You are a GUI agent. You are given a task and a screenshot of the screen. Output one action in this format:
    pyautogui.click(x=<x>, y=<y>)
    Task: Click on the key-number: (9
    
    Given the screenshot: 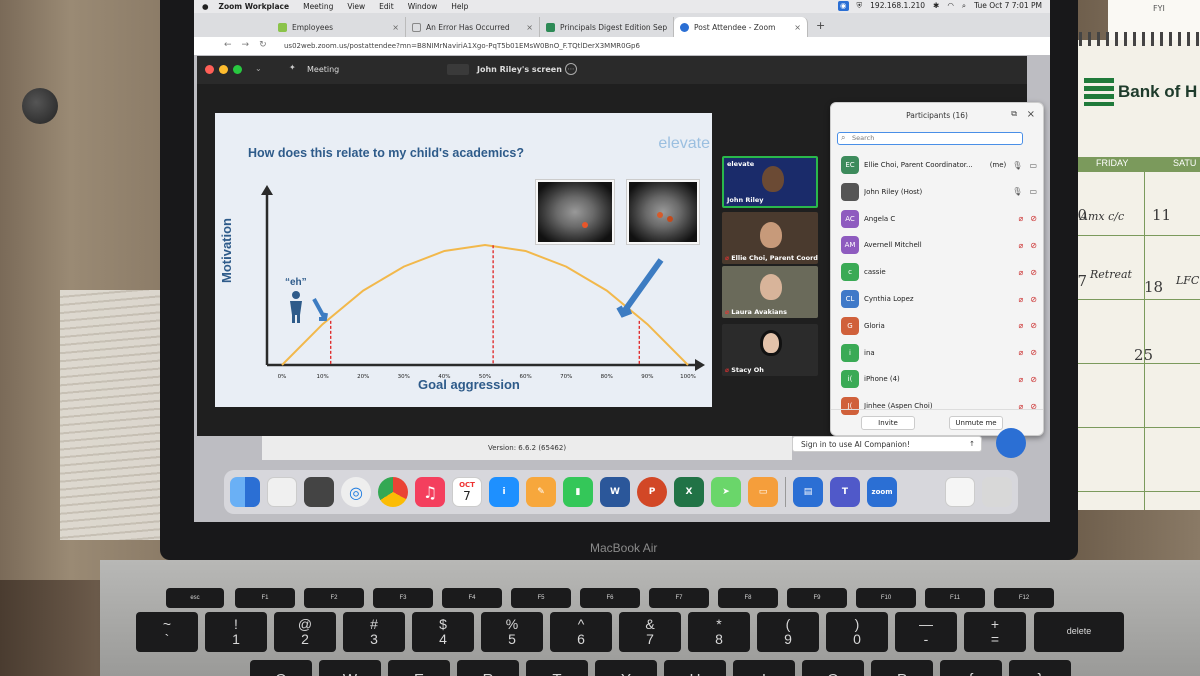 What is the action you would take?
    pyautogui.click(x=788, y=632)
    